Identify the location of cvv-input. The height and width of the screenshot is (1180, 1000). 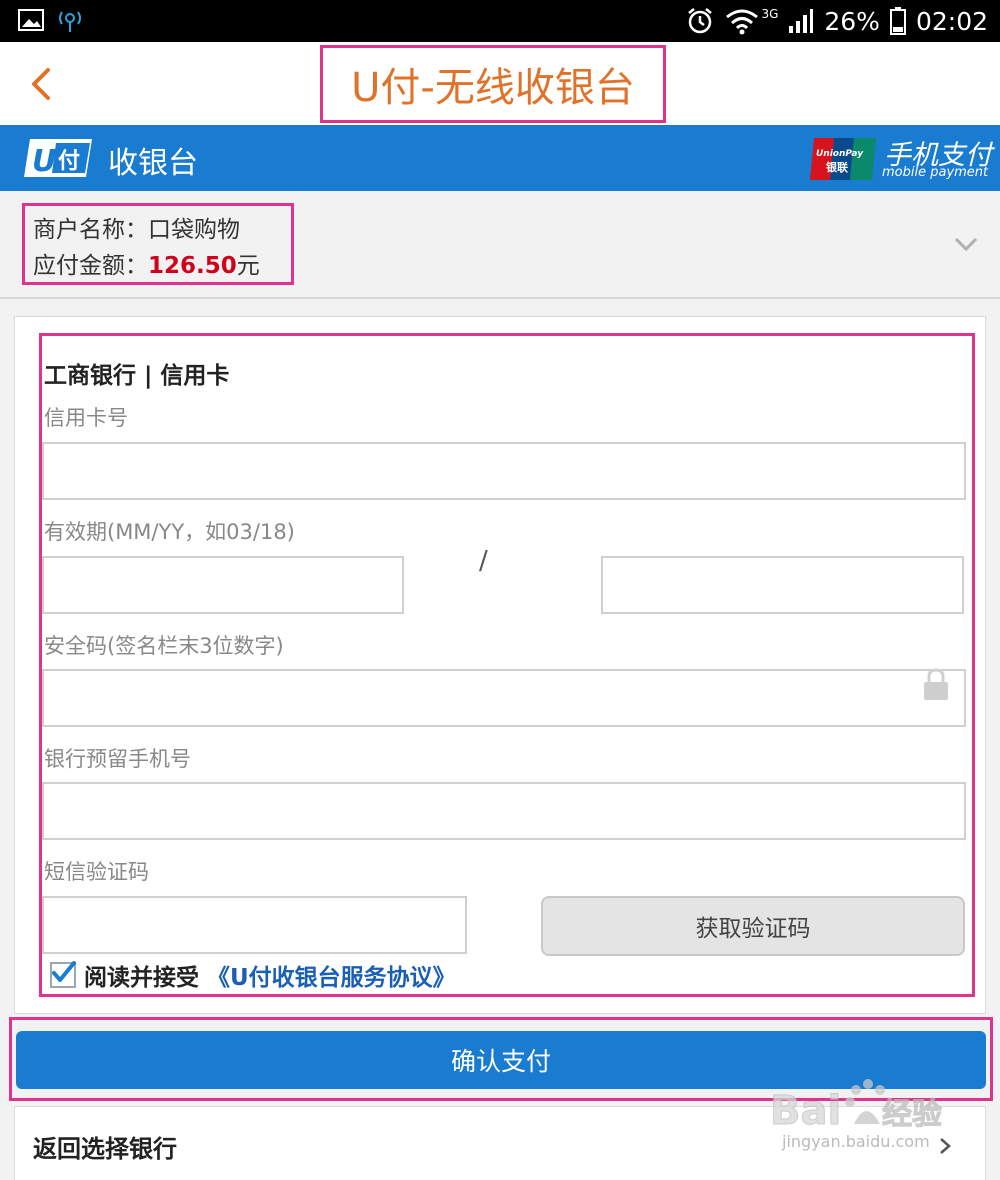
(504, 698).